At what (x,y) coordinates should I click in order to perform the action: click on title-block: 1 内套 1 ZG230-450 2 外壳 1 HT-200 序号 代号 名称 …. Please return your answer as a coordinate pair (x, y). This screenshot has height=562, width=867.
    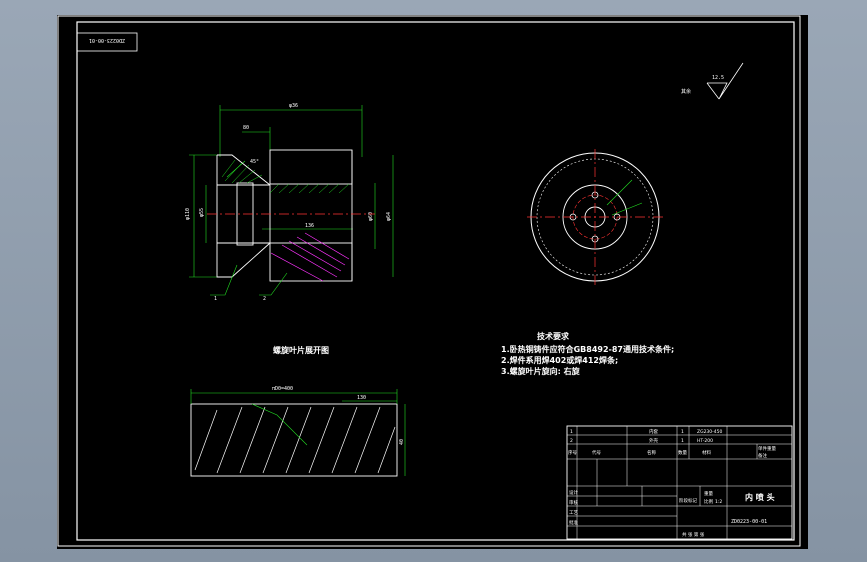
    Looking at the image, I should click on (679, 482).